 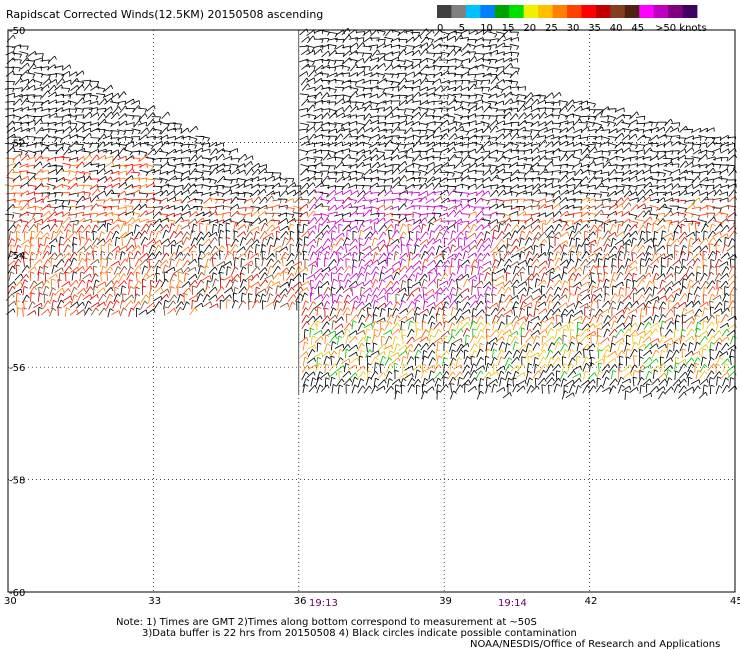 I want to click on pass-time-label: 19:14, so click(x=512, y=603).